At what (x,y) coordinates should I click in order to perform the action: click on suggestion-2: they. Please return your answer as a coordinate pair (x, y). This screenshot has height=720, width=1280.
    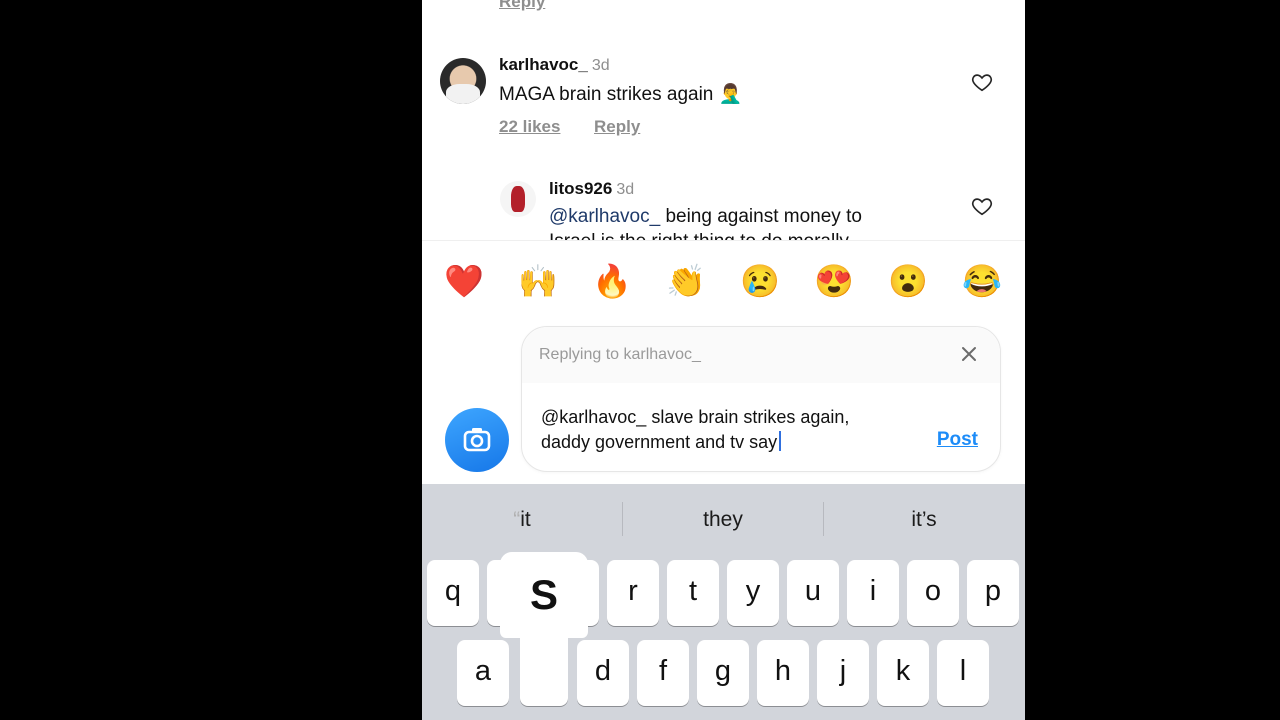
    Looking at the image, I should click on (723, 520).